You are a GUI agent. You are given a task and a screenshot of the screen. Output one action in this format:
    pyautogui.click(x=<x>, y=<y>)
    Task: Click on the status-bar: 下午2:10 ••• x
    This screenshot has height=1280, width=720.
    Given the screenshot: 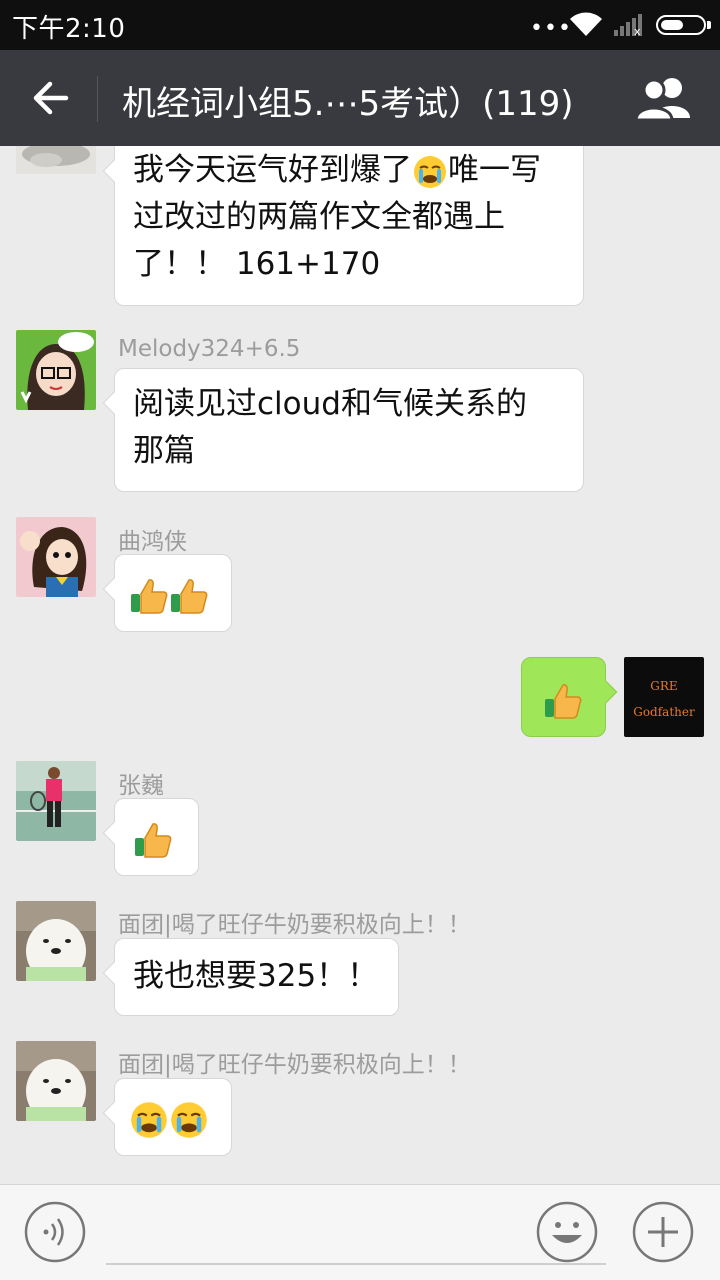 What is the action you would take?
    pyautogui.click(x=360, y=25)
    